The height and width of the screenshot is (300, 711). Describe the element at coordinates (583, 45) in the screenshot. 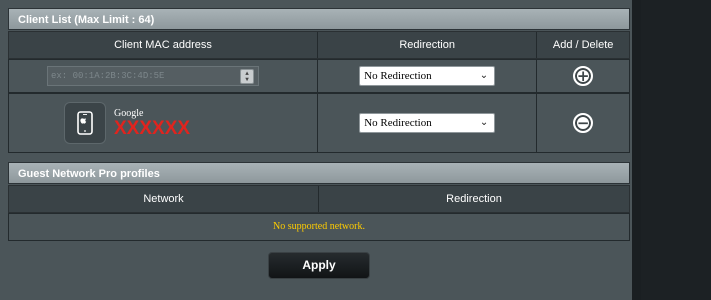

I see `add-delete-column-header: Add / Delete` at that location.